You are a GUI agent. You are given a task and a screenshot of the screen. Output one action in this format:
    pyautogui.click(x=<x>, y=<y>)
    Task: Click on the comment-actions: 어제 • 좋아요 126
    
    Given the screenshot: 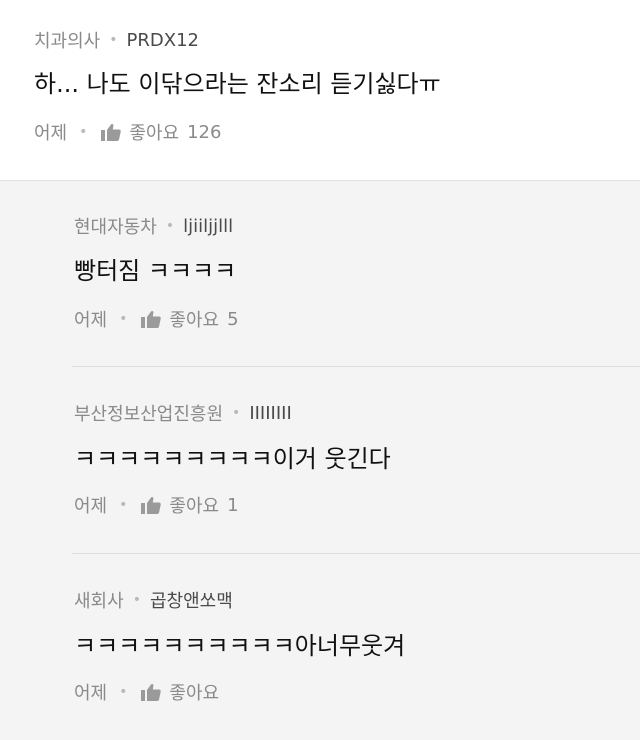 What is the action you would take?
    pyautogui.click(x=127, y=132)
    